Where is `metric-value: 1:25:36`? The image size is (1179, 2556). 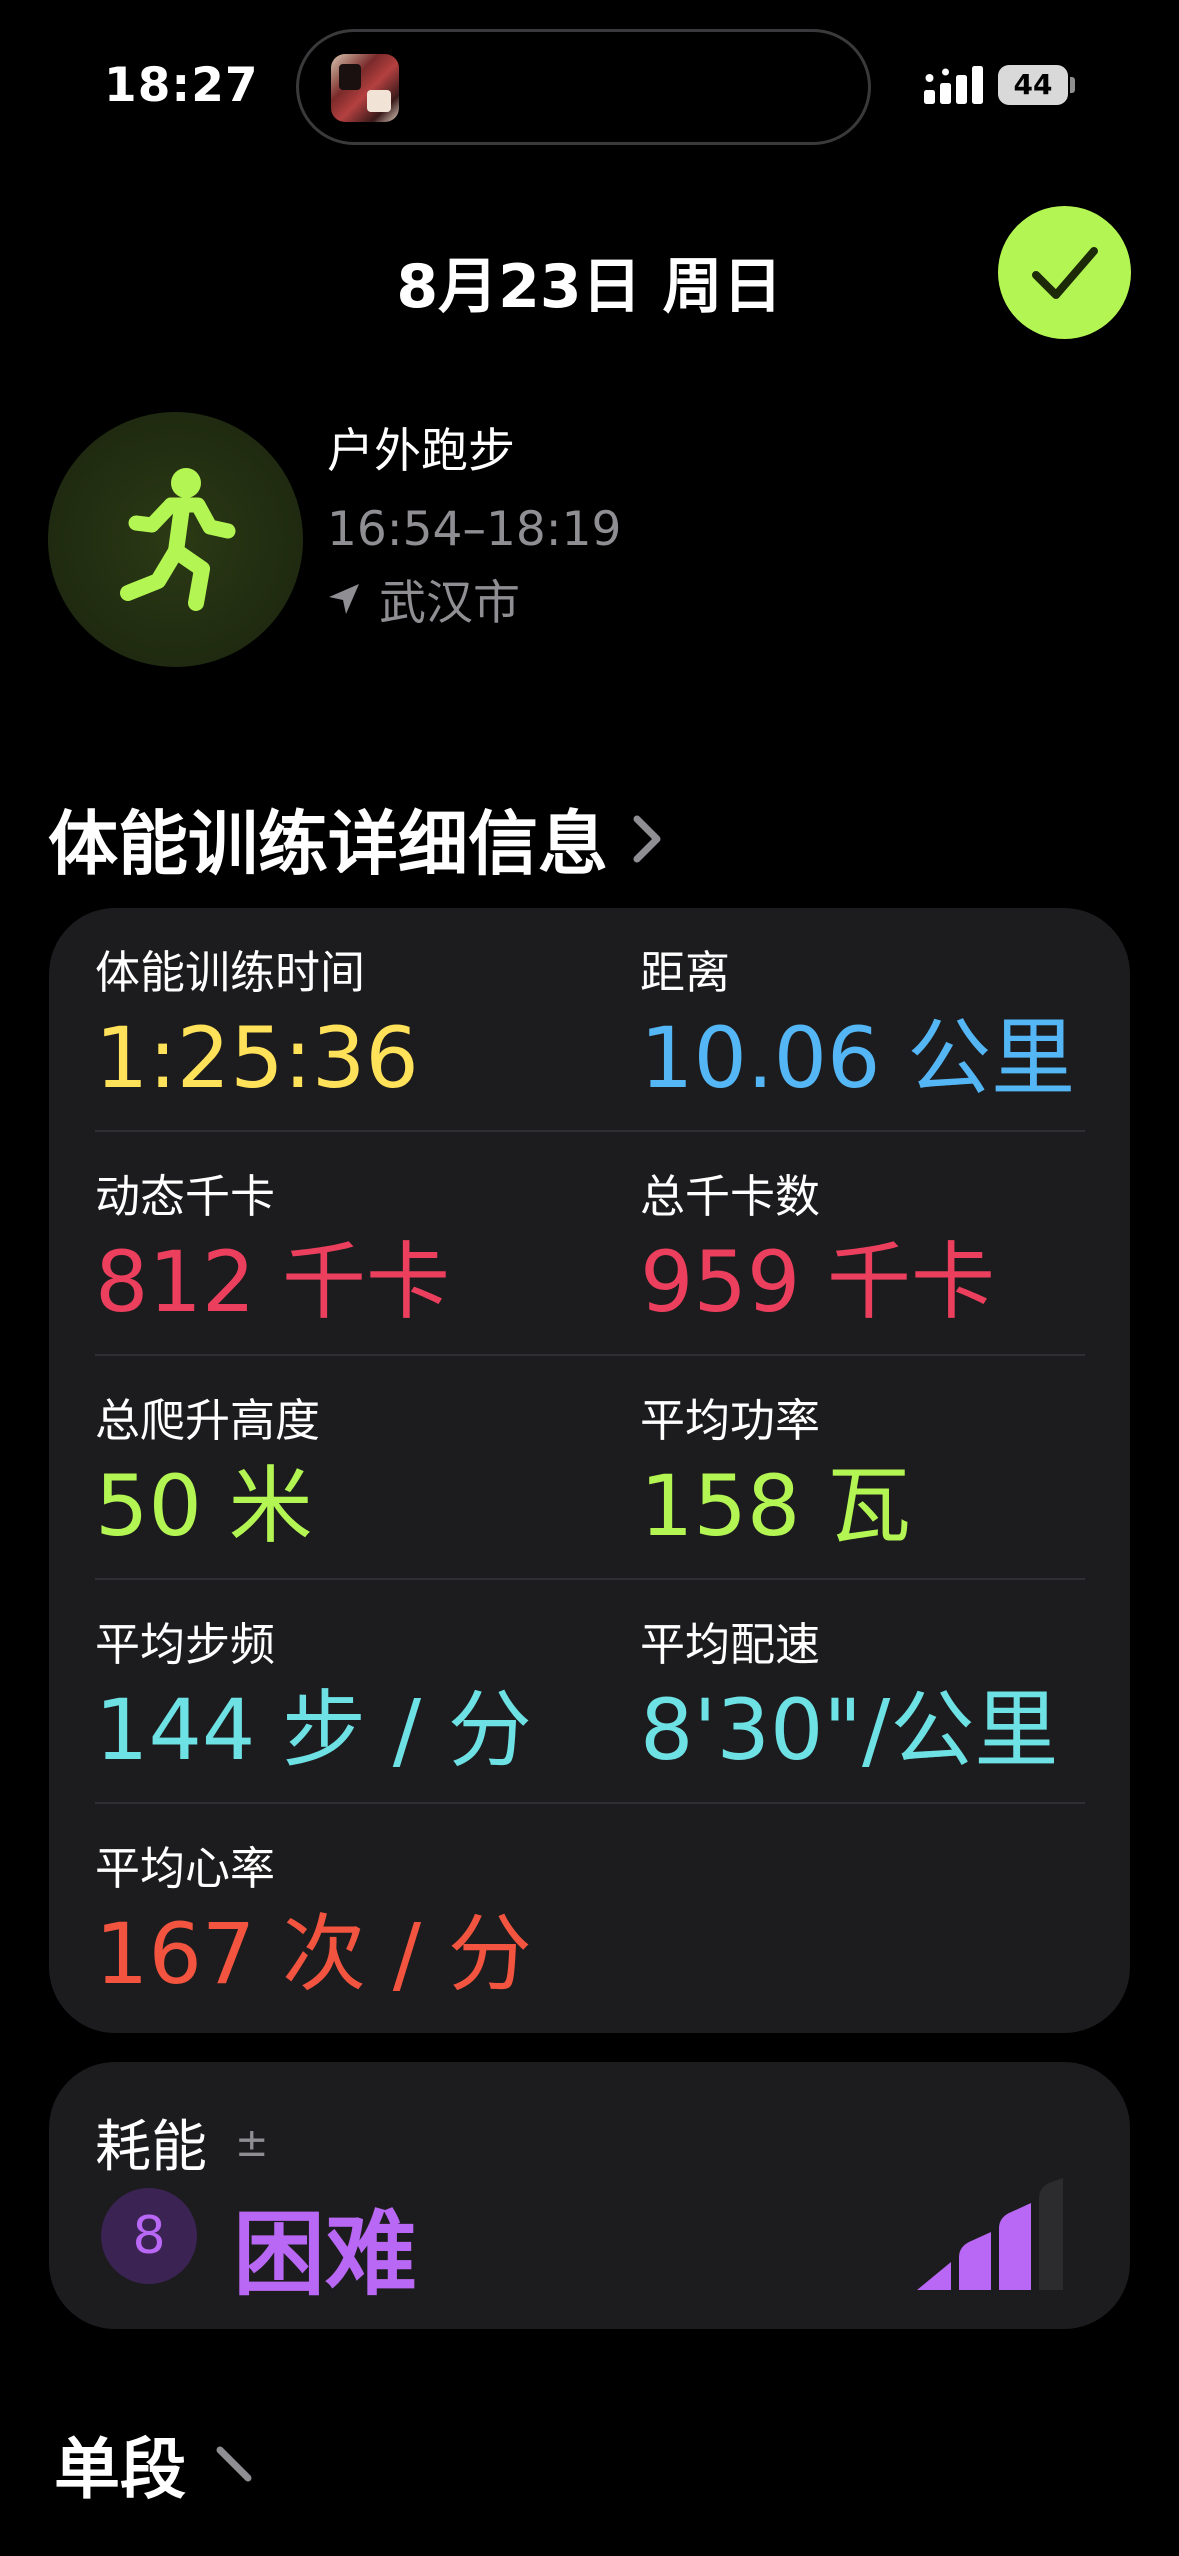
metric-value: 1:25:36 is located at coordinates (257, 1058).